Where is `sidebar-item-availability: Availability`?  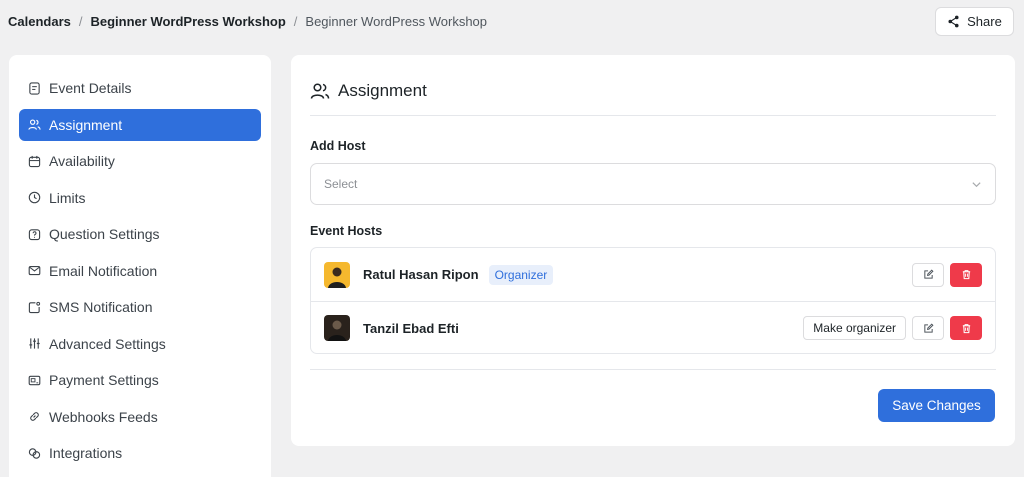 sidebar-item-availability: Availability is located at coordinates (140, 161).